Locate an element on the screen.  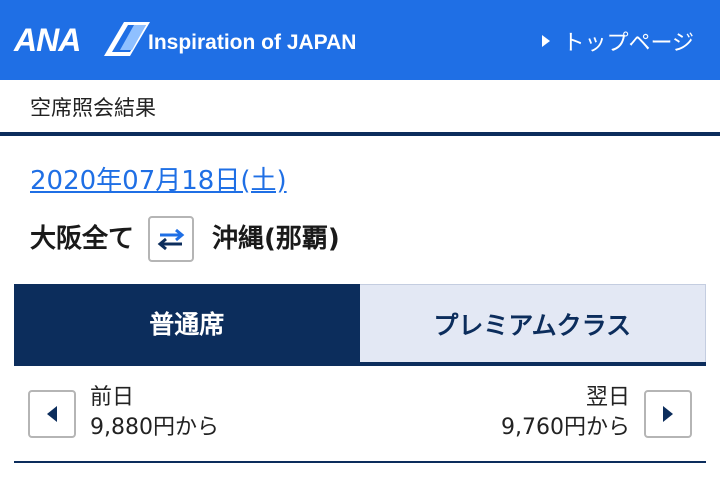
route: 大阪全て 沖縄(那覇) is located at coordinates (185, 239).